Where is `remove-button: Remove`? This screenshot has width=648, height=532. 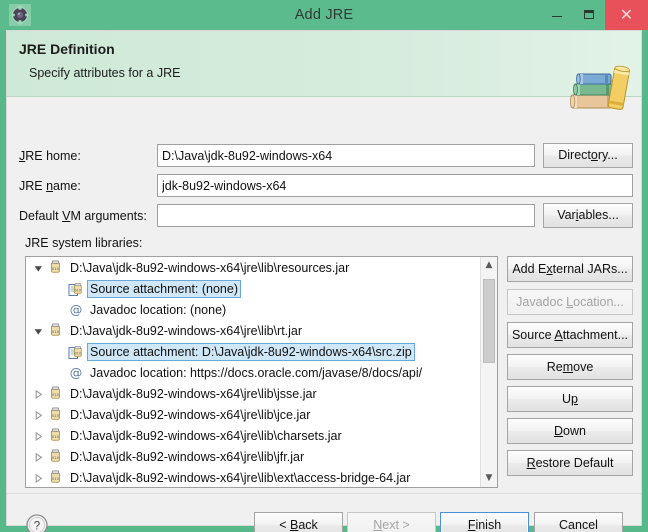 remove-button: Remove is located at coordinates (570, 367).